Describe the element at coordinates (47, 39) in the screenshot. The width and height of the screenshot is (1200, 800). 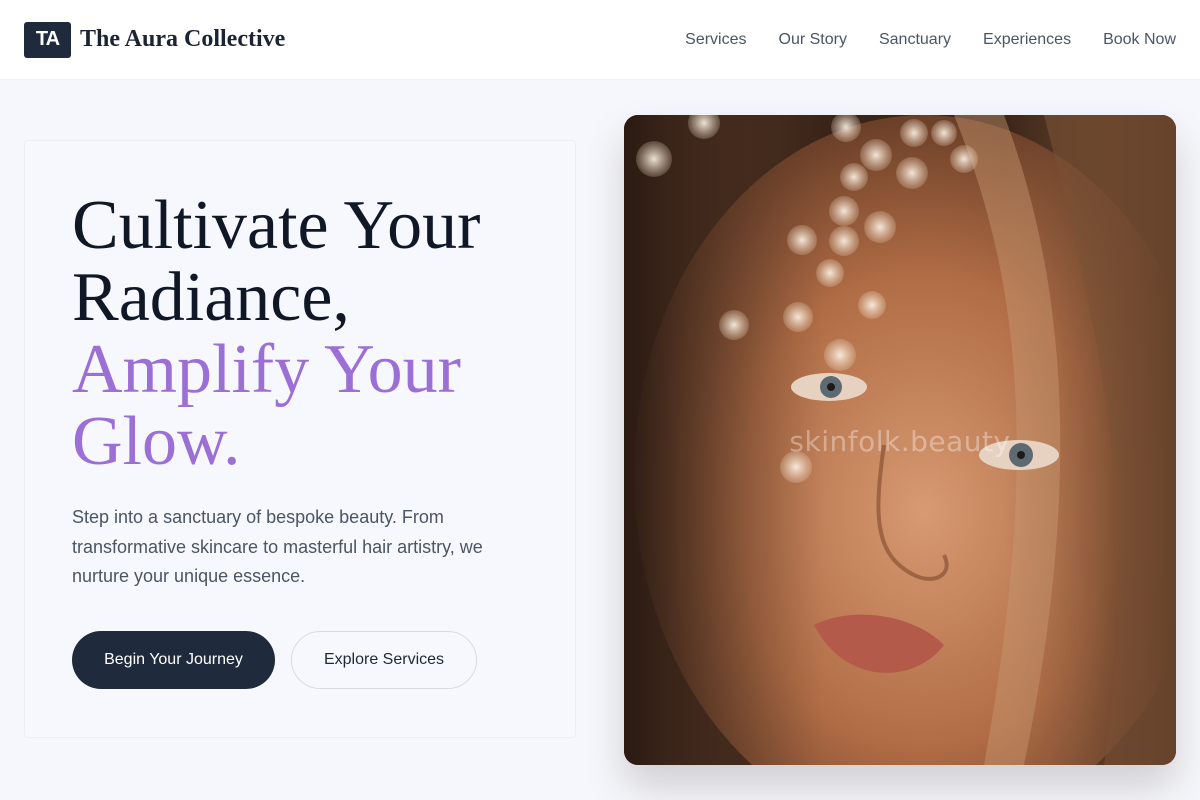
I see `logo-badge: TA` at that location.